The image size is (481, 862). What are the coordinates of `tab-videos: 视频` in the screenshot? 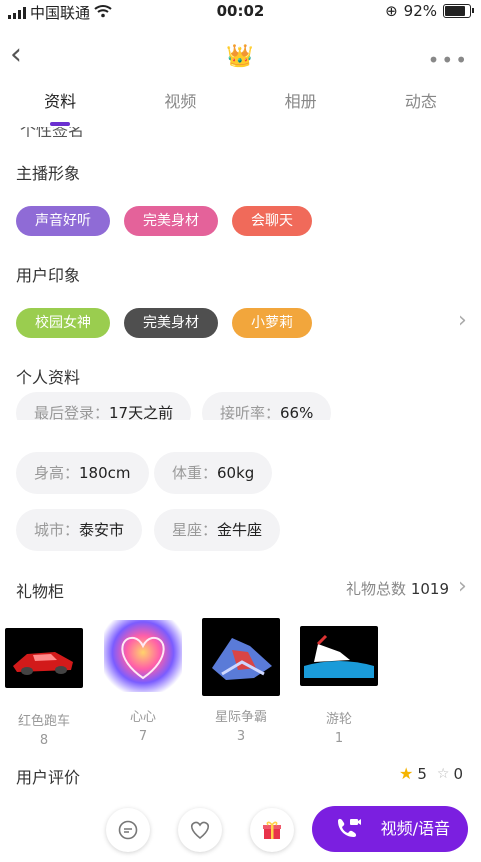 It's located at (180, 108).